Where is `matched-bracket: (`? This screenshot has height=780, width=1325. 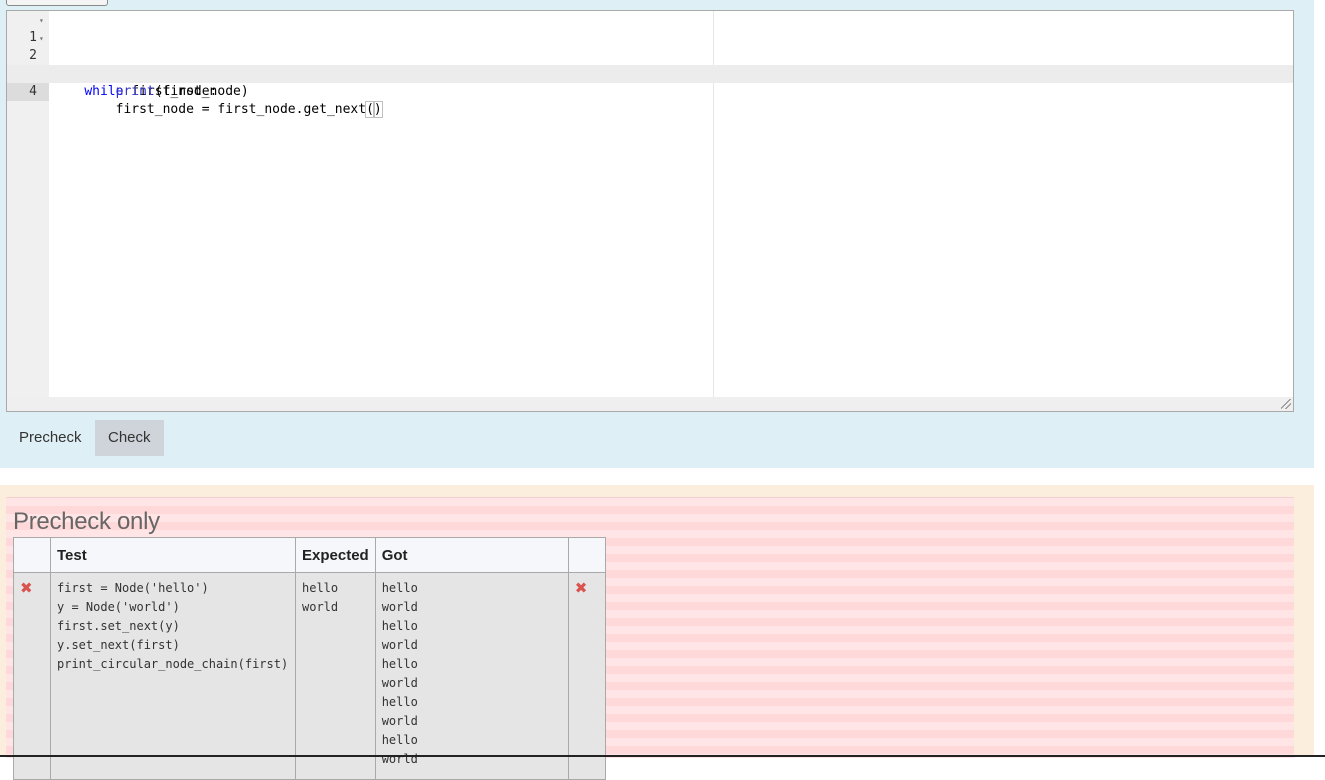 matched-bracket: ( is located at coordinates (370, 109).